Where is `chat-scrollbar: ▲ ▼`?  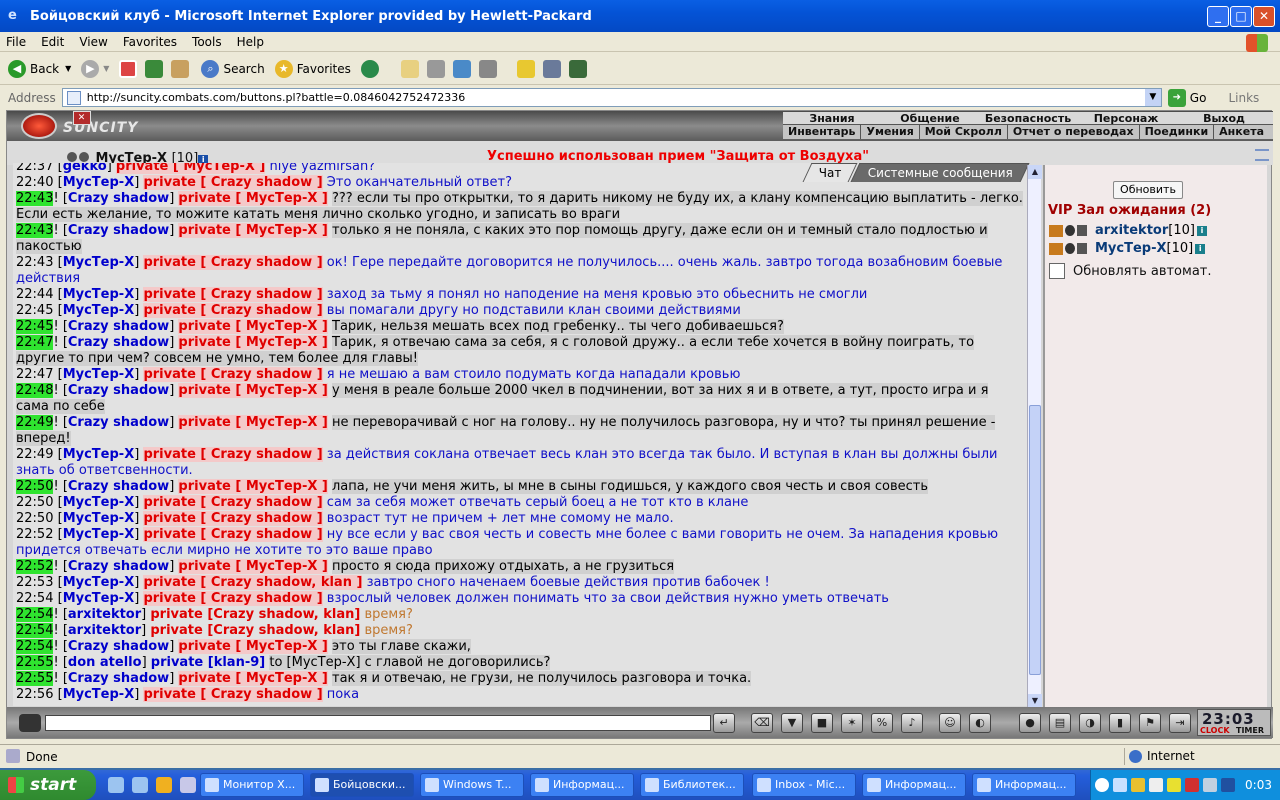
chat-scrollbar: ▲ ▼ is located at coordinates (1034, 436).